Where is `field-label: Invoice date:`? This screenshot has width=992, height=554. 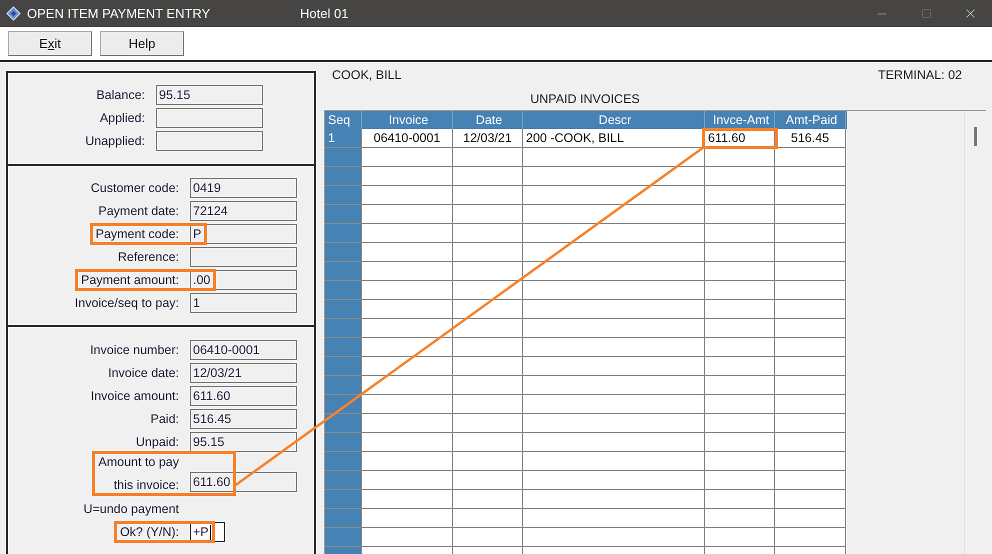 field-label: Invoice date: is located at coordinates (143, 373).